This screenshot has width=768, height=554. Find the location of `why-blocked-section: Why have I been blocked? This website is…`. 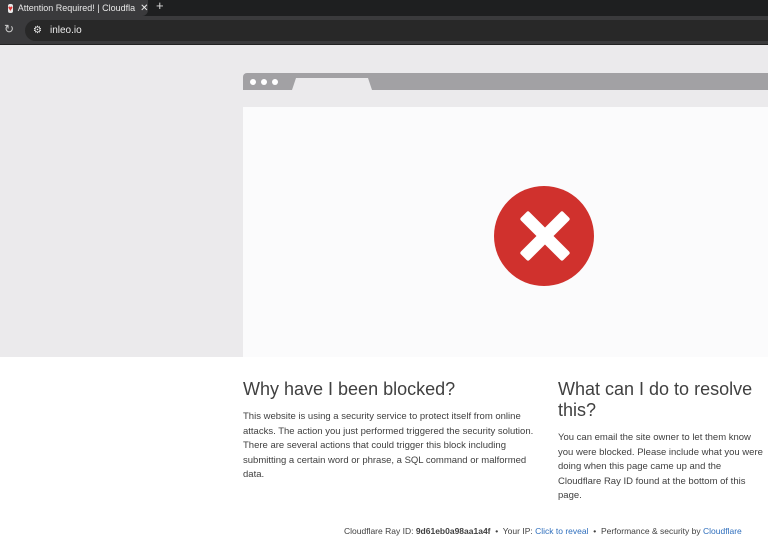

why-blocked-section: Why have I been blocked? This website is… is located at coordinates (390, 431).